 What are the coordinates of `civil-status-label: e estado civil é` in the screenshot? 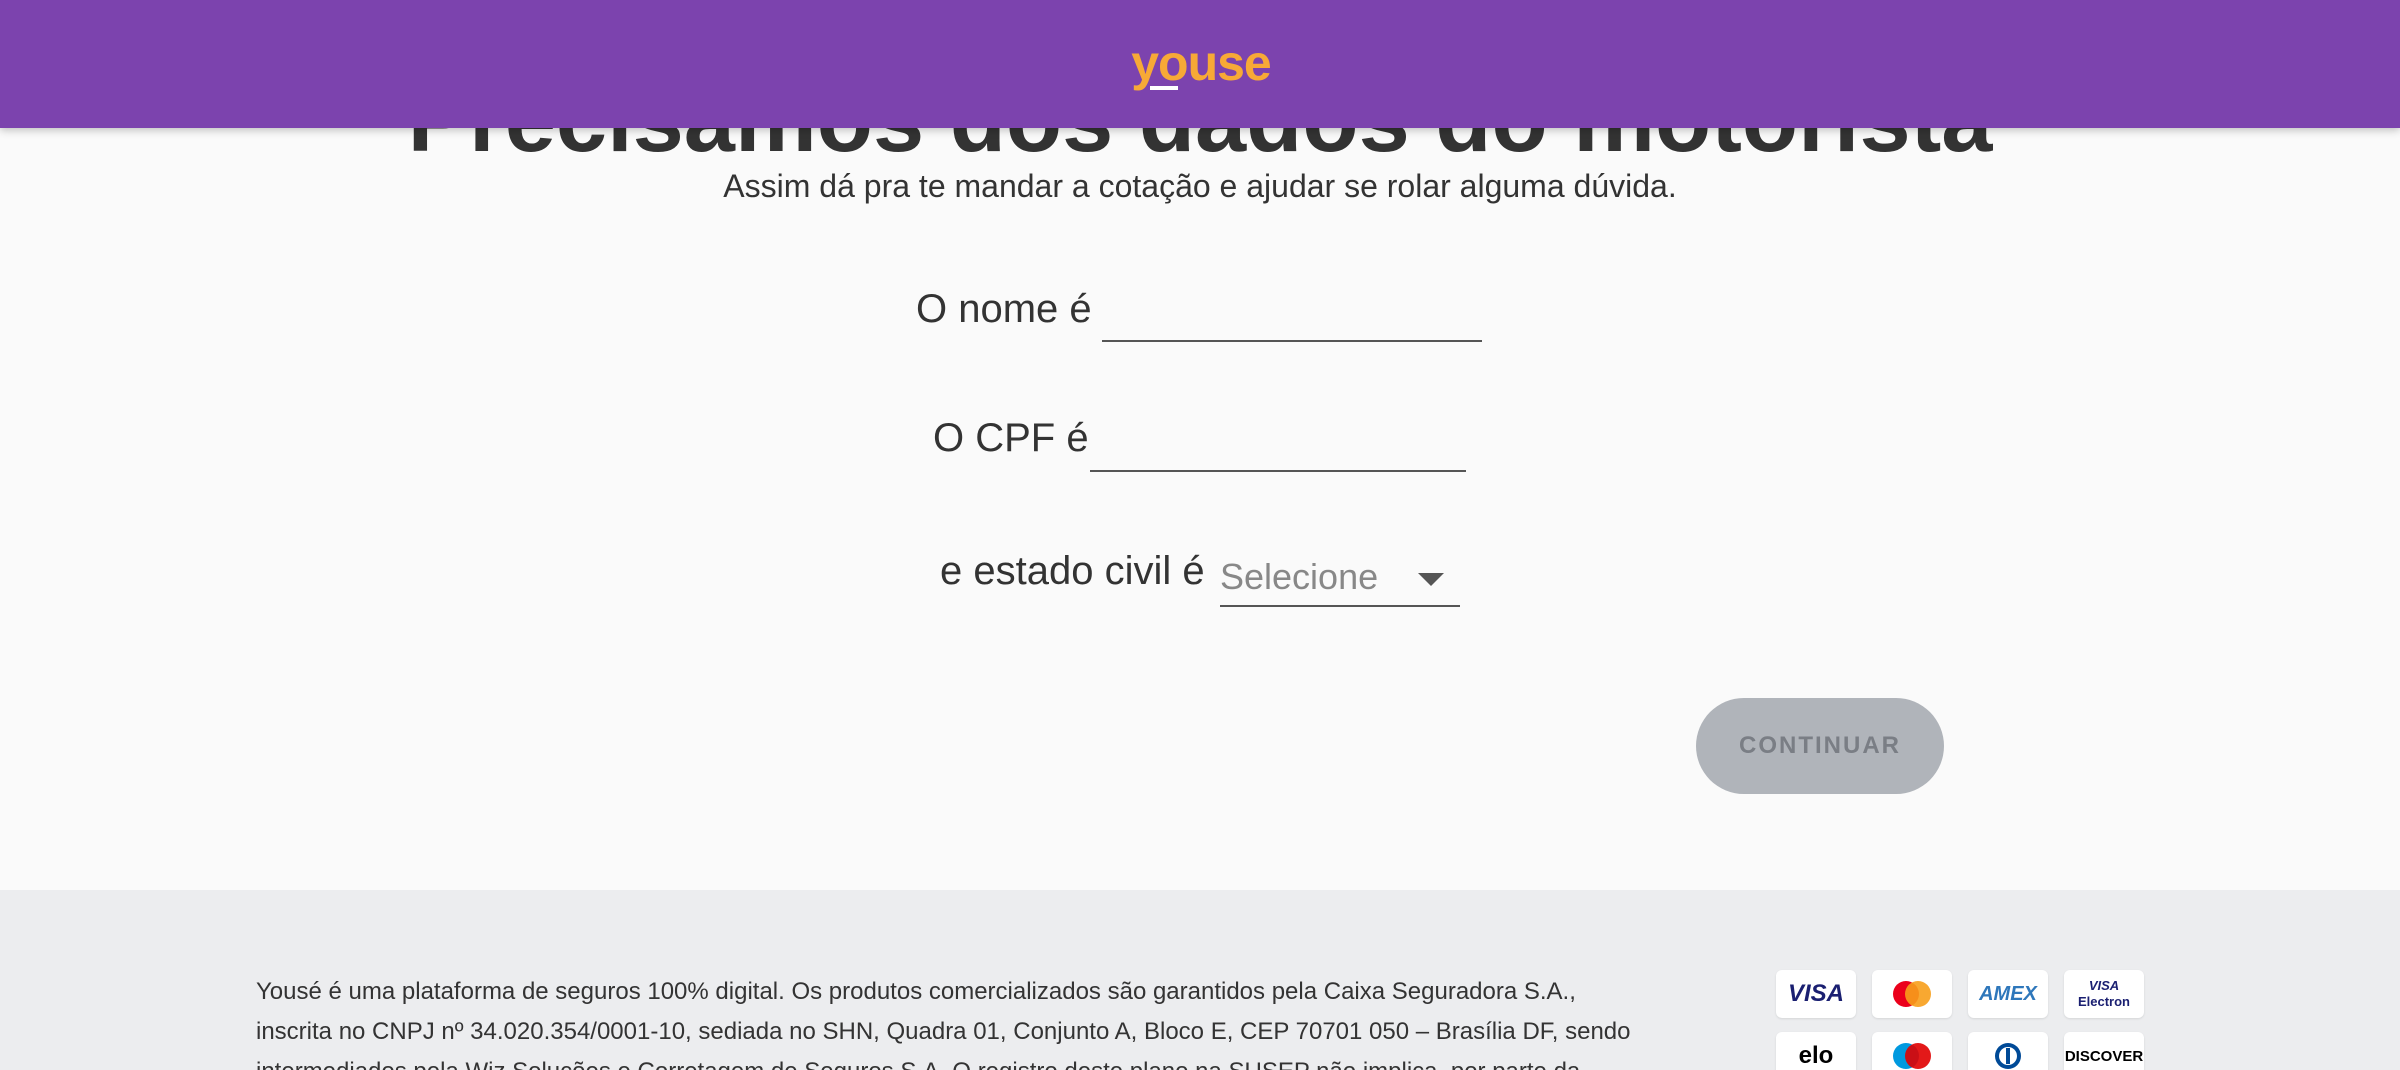 It's located at (1072, 571).